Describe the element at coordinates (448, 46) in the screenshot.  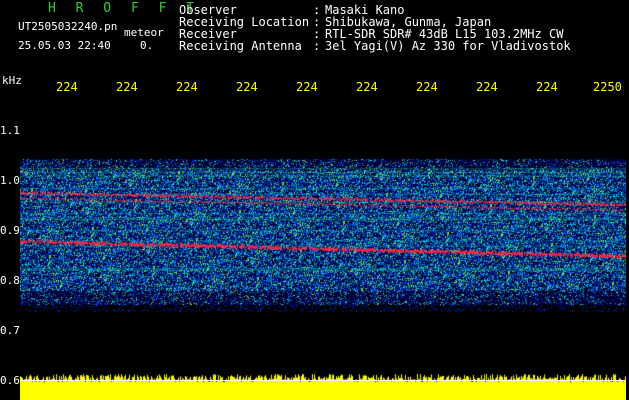
I see `info-value: 3el Yagi(V) Az 330 for Vladivostok` at that location.